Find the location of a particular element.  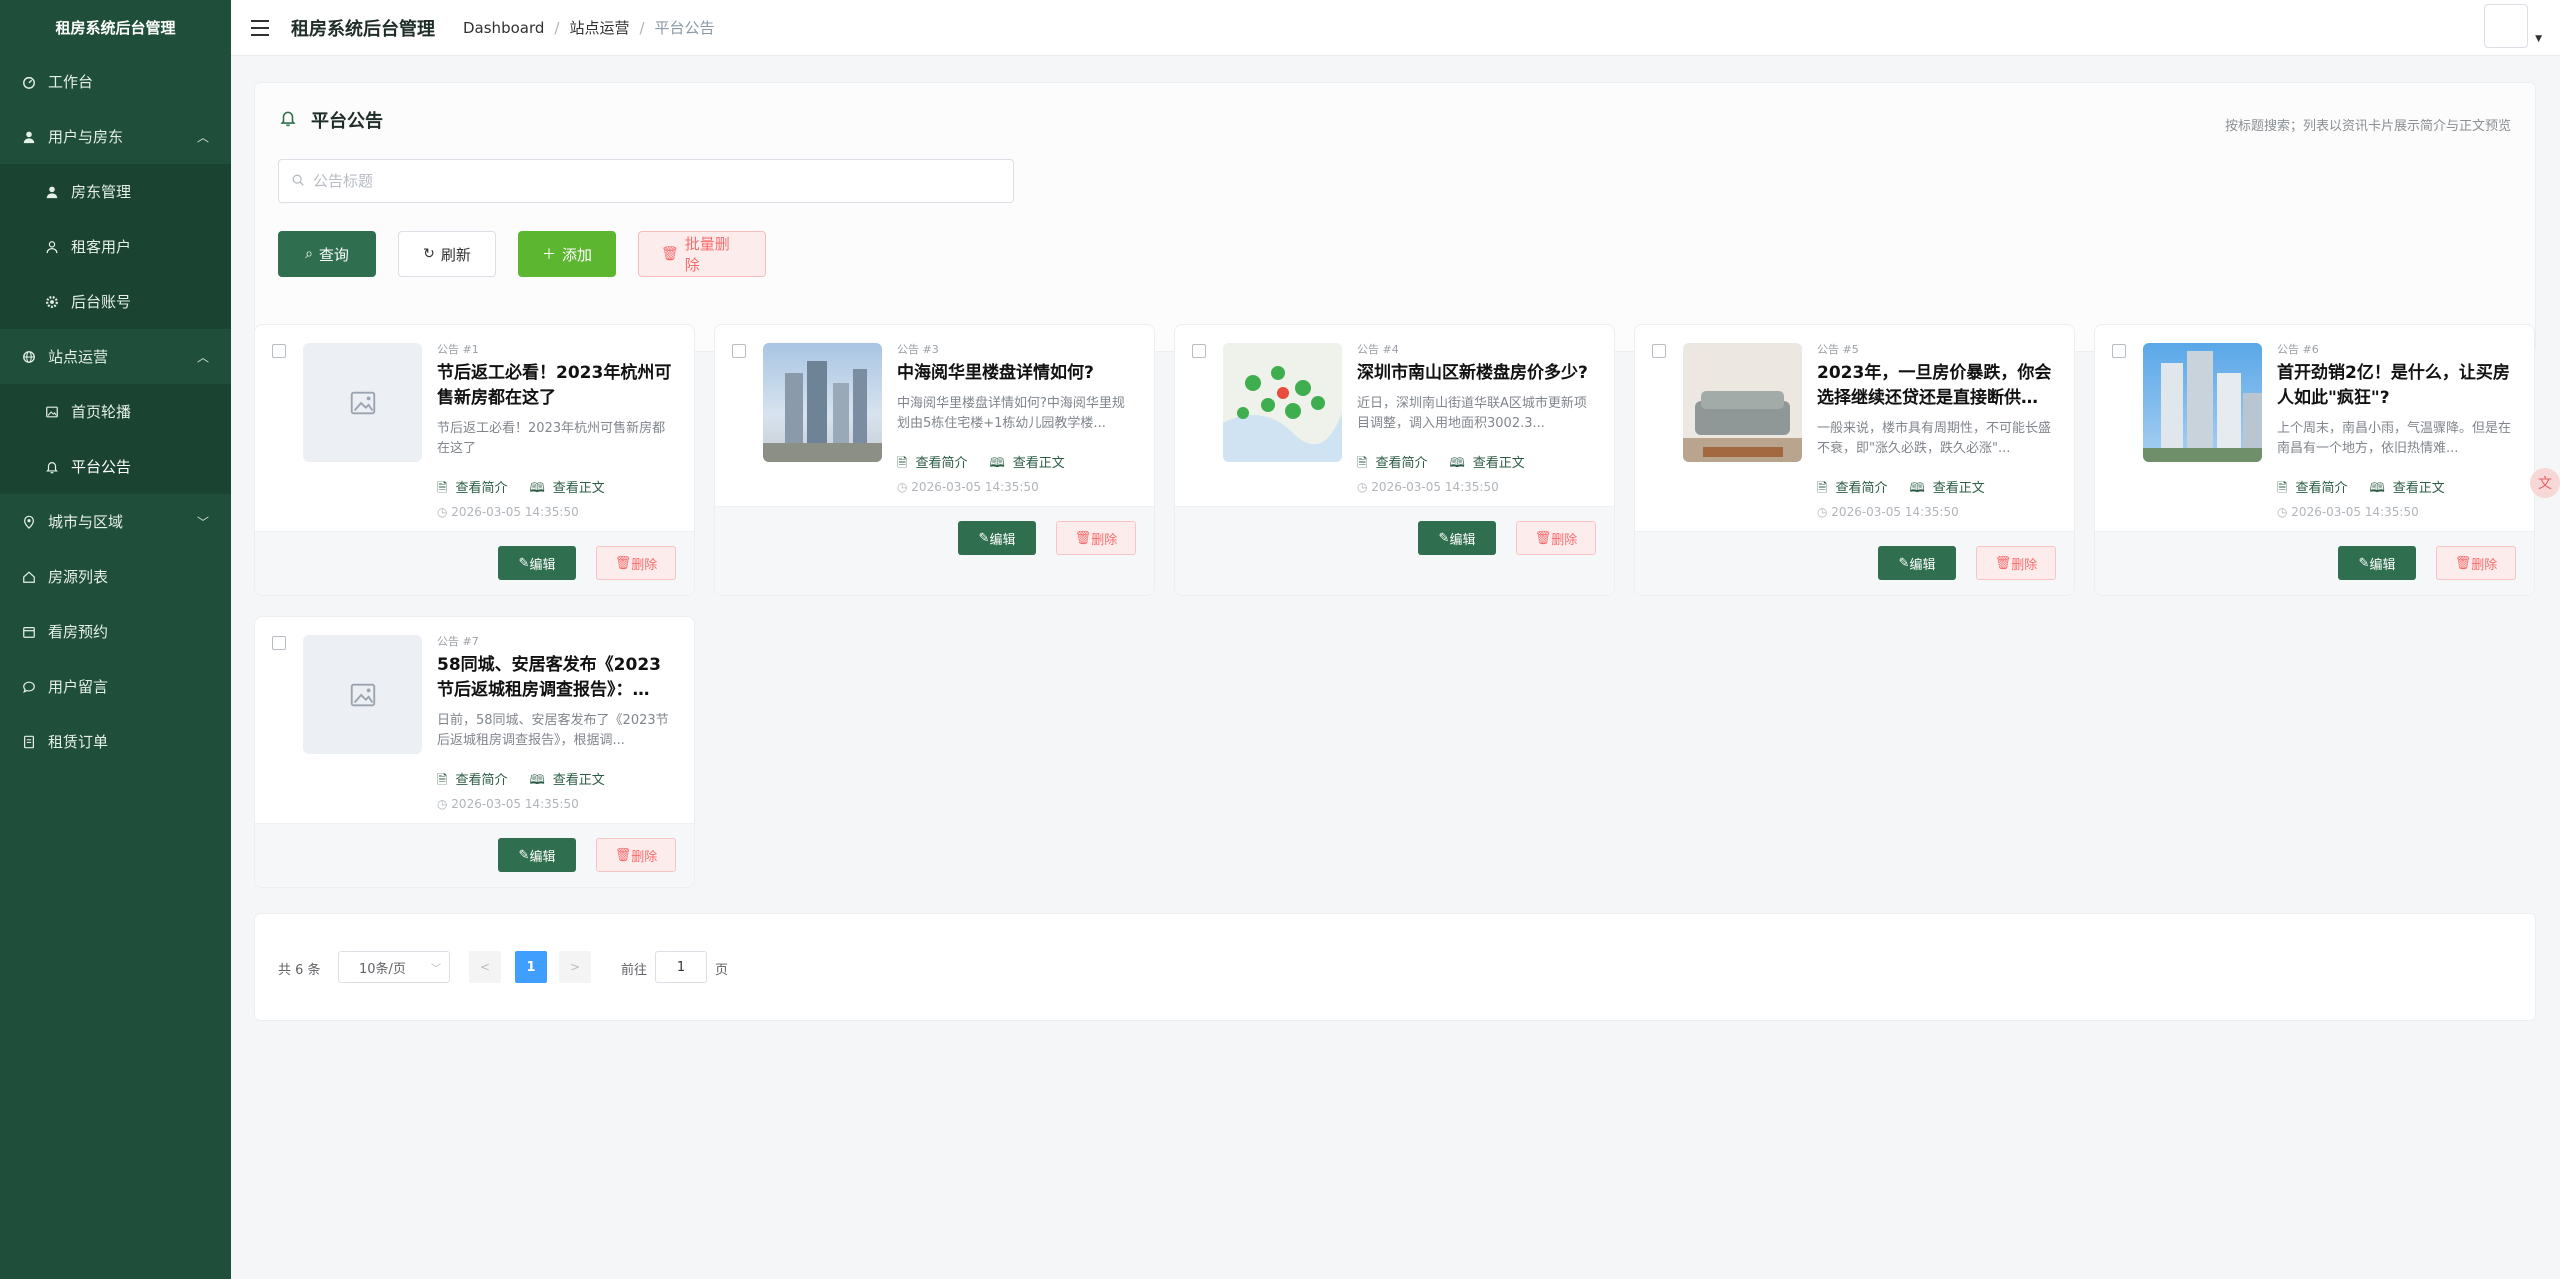

user-outline-icon is located at coordinates (52, 247).